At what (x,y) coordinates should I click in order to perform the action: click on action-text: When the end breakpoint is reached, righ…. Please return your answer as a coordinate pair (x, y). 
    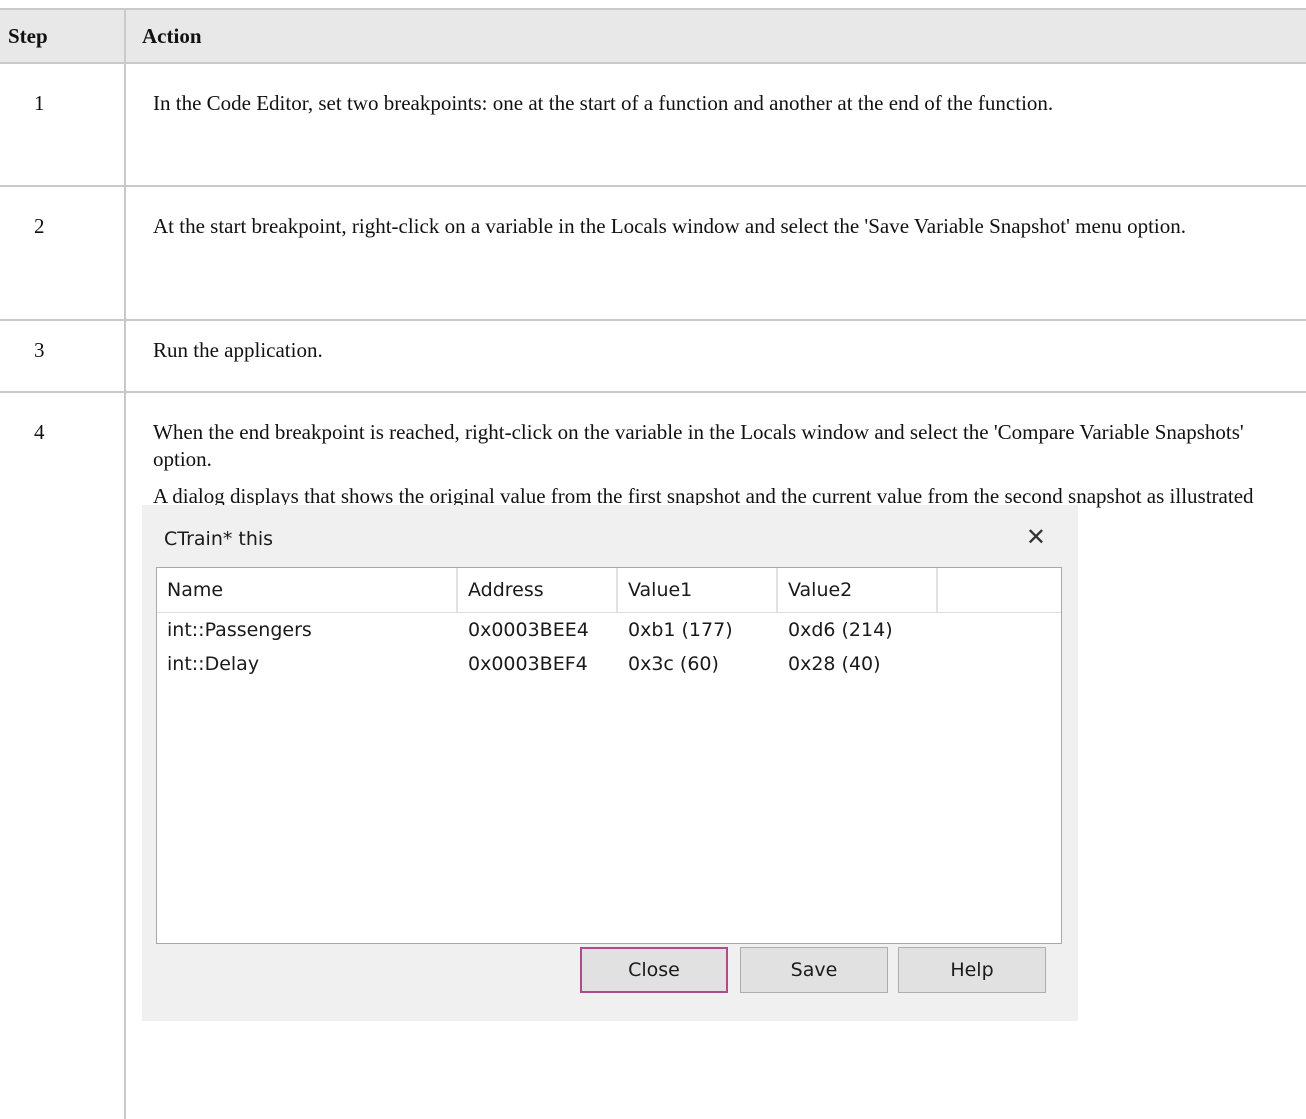
    Looking at the image, I should click on (698, 445).